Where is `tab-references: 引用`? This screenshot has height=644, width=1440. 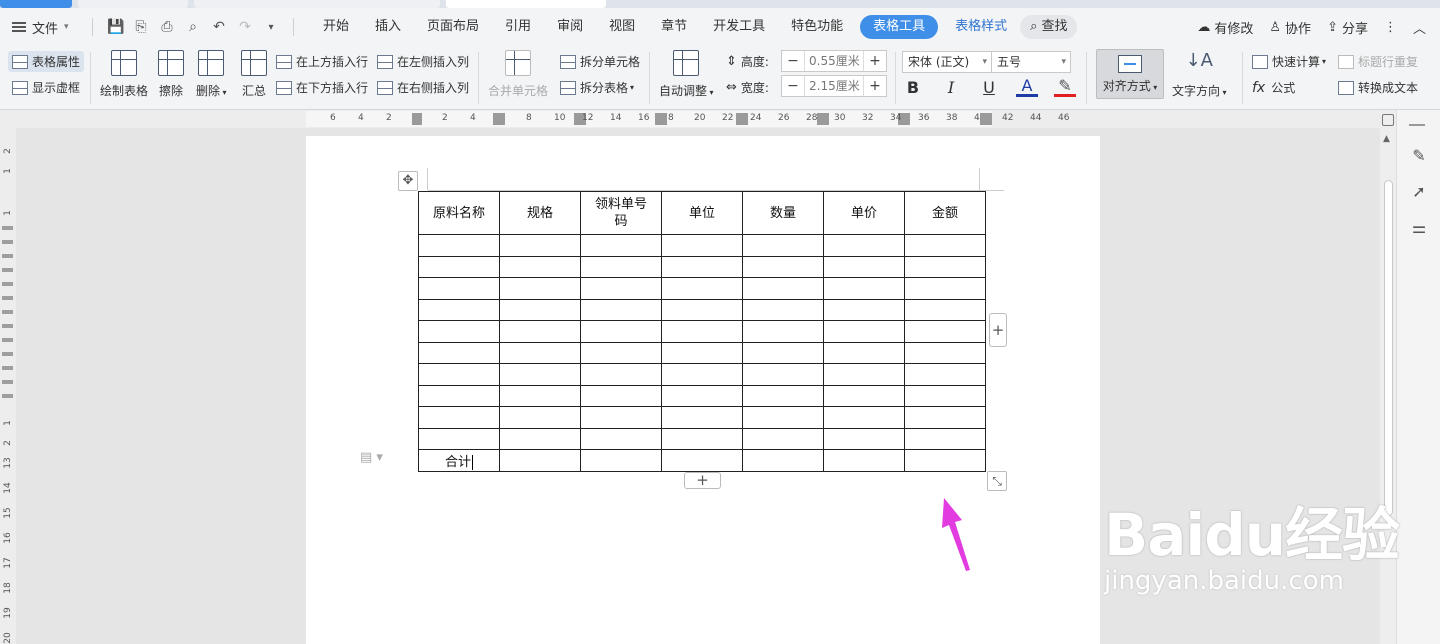 tab-references: 引用 is located at coordinates (518, 27).